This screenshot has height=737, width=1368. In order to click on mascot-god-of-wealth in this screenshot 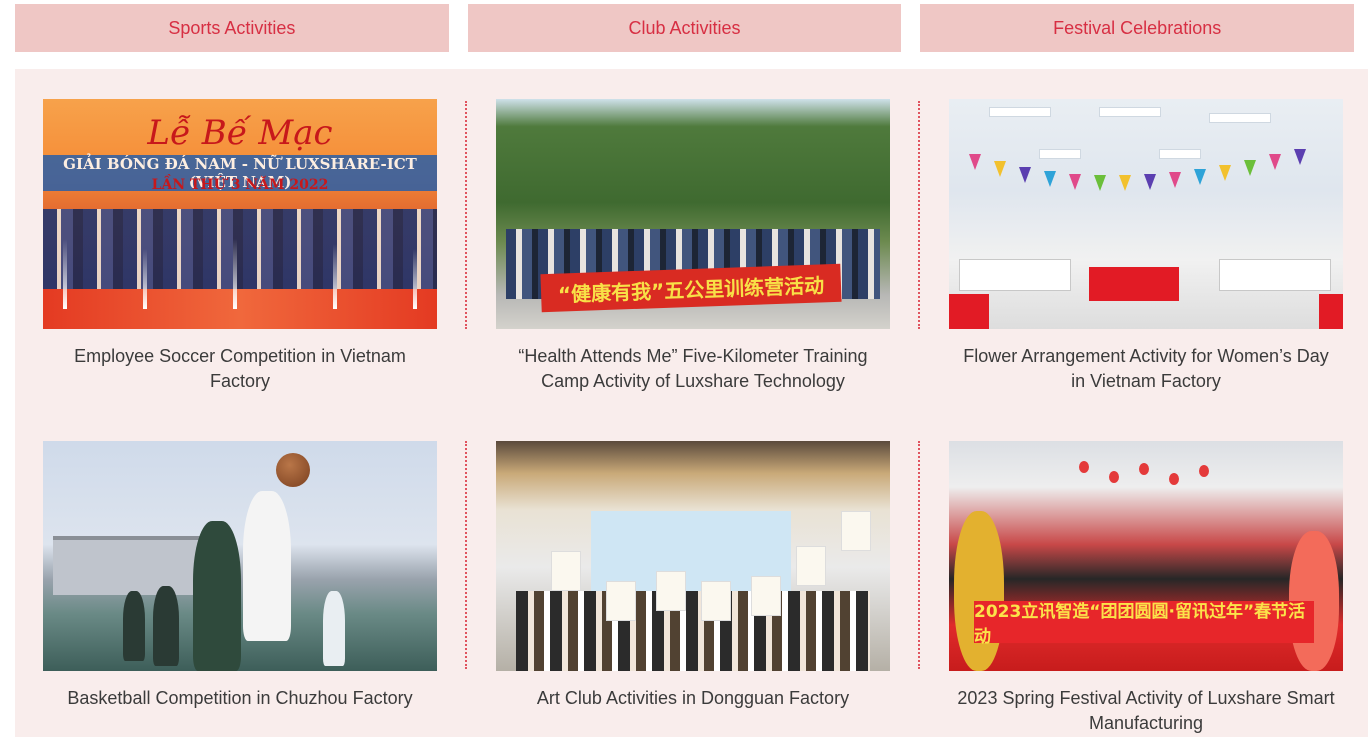, I will do `click(979, 591)`.